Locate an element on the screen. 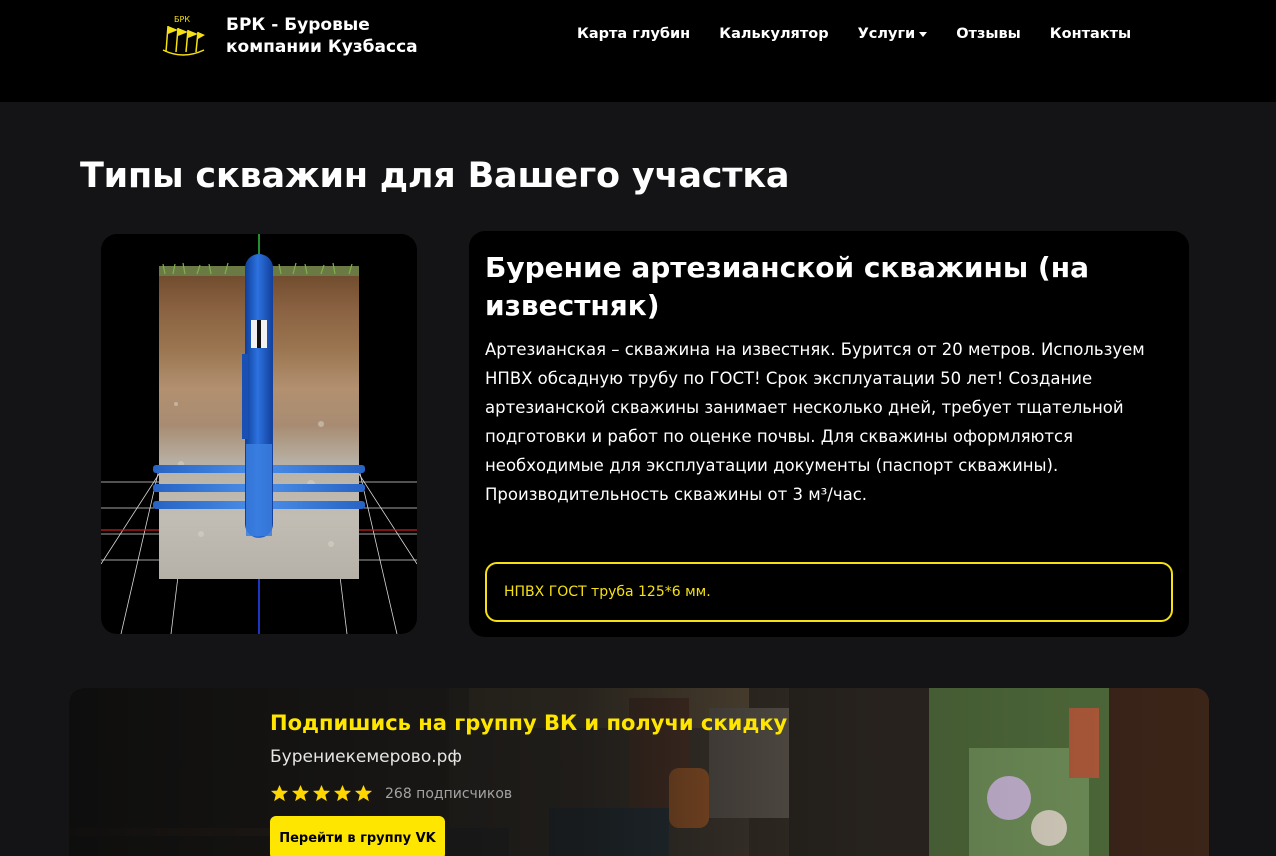  pipe-spec-text: НПВХ ГОСТ труба 125*6 мм. is located at coordinates (607, 592).